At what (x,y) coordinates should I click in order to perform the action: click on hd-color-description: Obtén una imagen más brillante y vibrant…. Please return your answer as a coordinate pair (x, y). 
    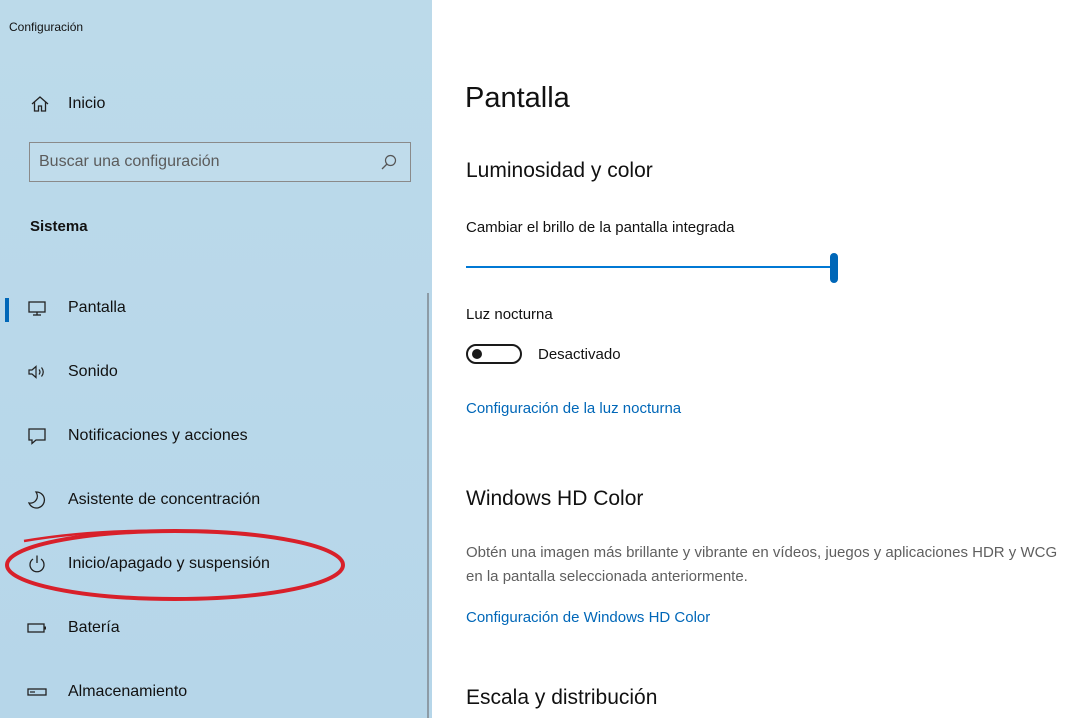
    Looking at the image, I should click on (762, 564).